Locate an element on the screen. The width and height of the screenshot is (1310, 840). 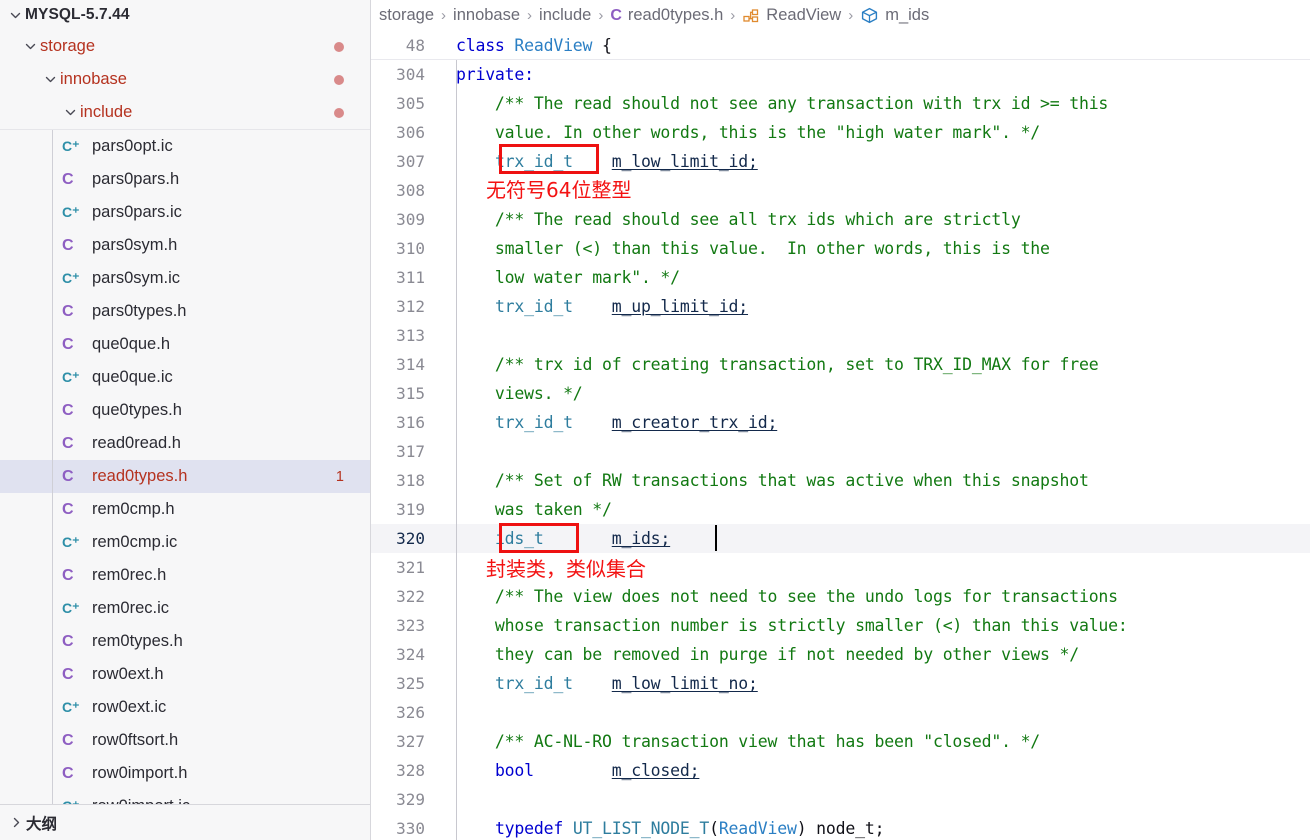
outline-panel-header: 大纲 is located at coordinates (185, 822).